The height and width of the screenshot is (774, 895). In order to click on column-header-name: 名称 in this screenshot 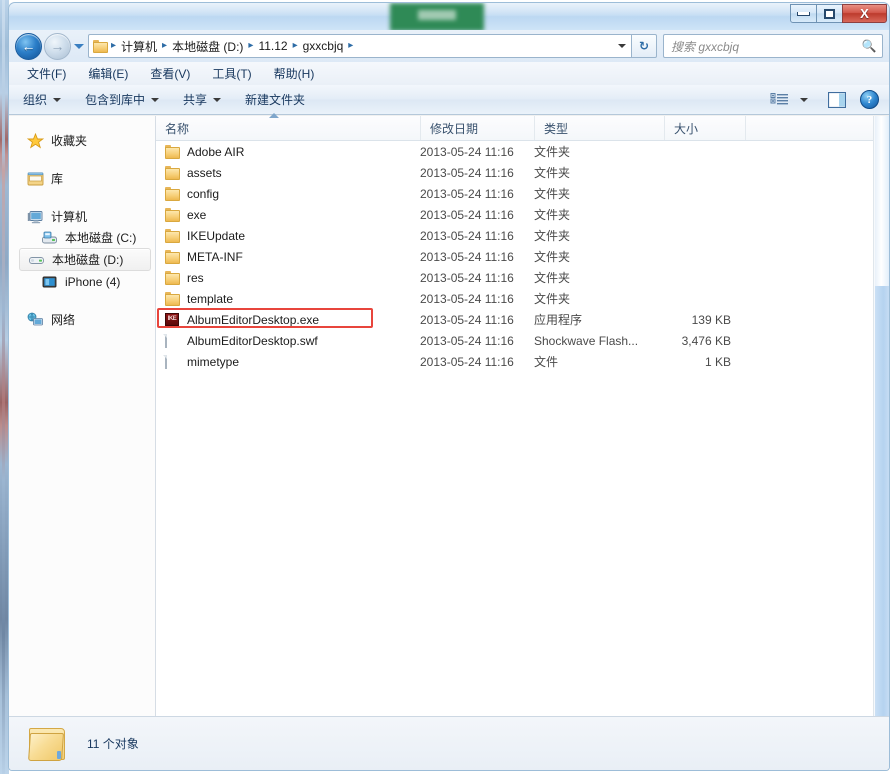, I will do `click(288, 126)`.